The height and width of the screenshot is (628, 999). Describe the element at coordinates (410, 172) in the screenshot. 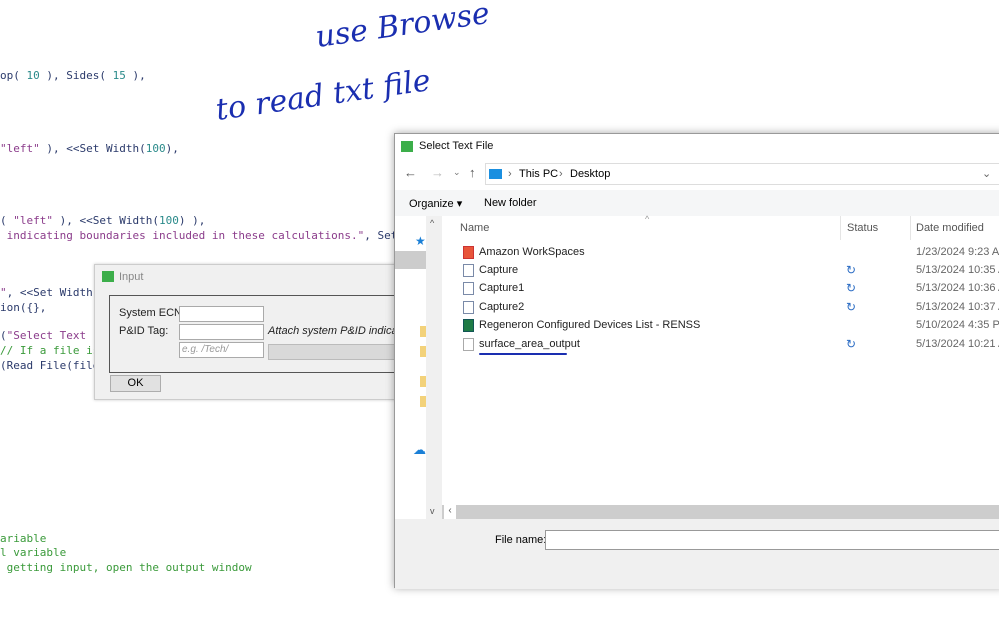

I see `back-icon: ←` at that location.